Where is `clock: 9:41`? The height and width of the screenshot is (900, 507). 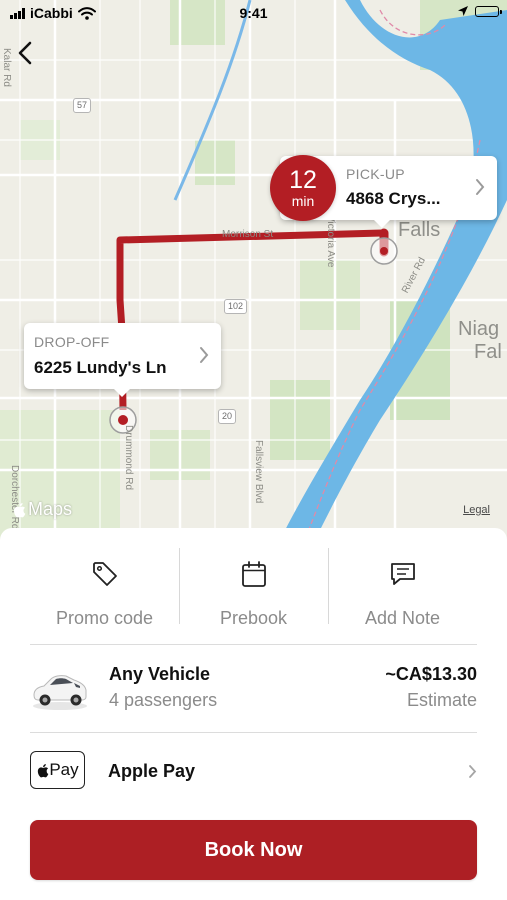
clock: 9:41 is located at coordinates (253, 13).